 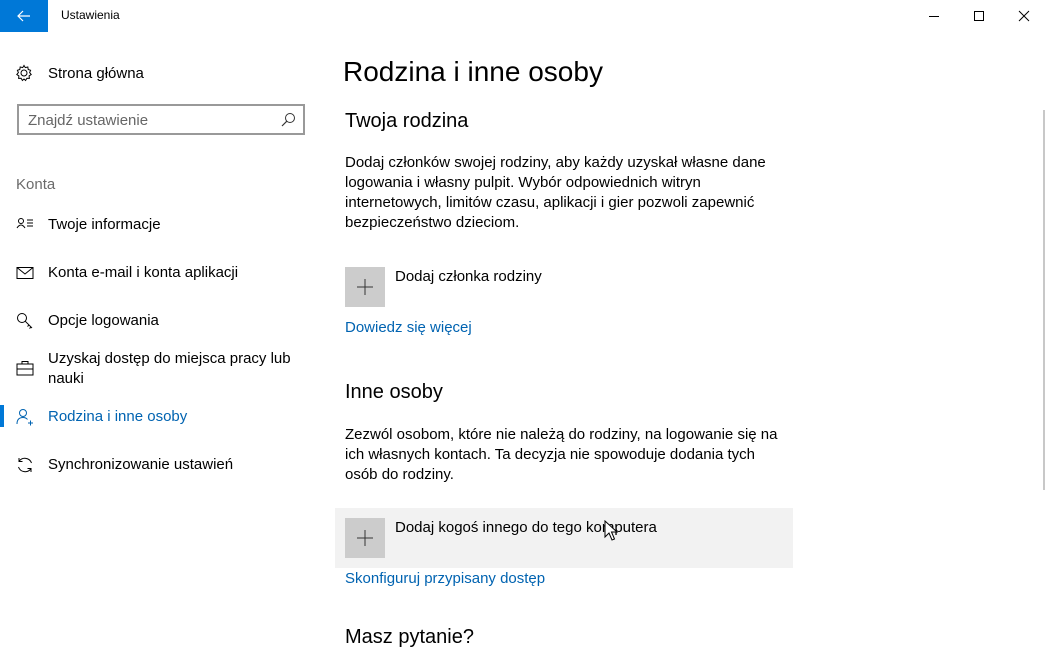 I want to click on minimize-button, so click(x=934, y=16).